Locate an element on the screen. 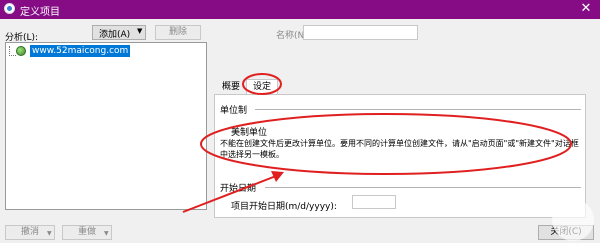 This screenshot has height=243, width=600. watermark-logo is located at coordinates (573, 220).